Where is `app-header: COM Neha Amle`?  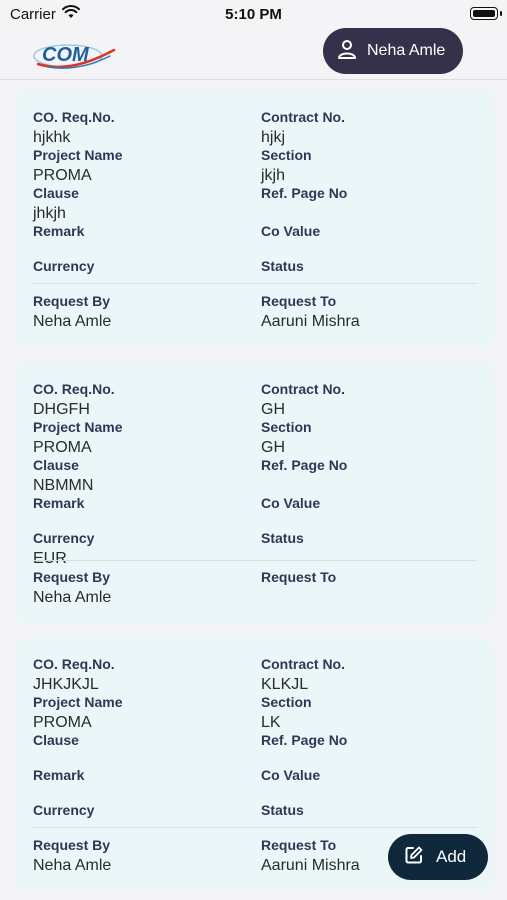 app-header: COM Neha Amle is located at coordinates (253, 54).